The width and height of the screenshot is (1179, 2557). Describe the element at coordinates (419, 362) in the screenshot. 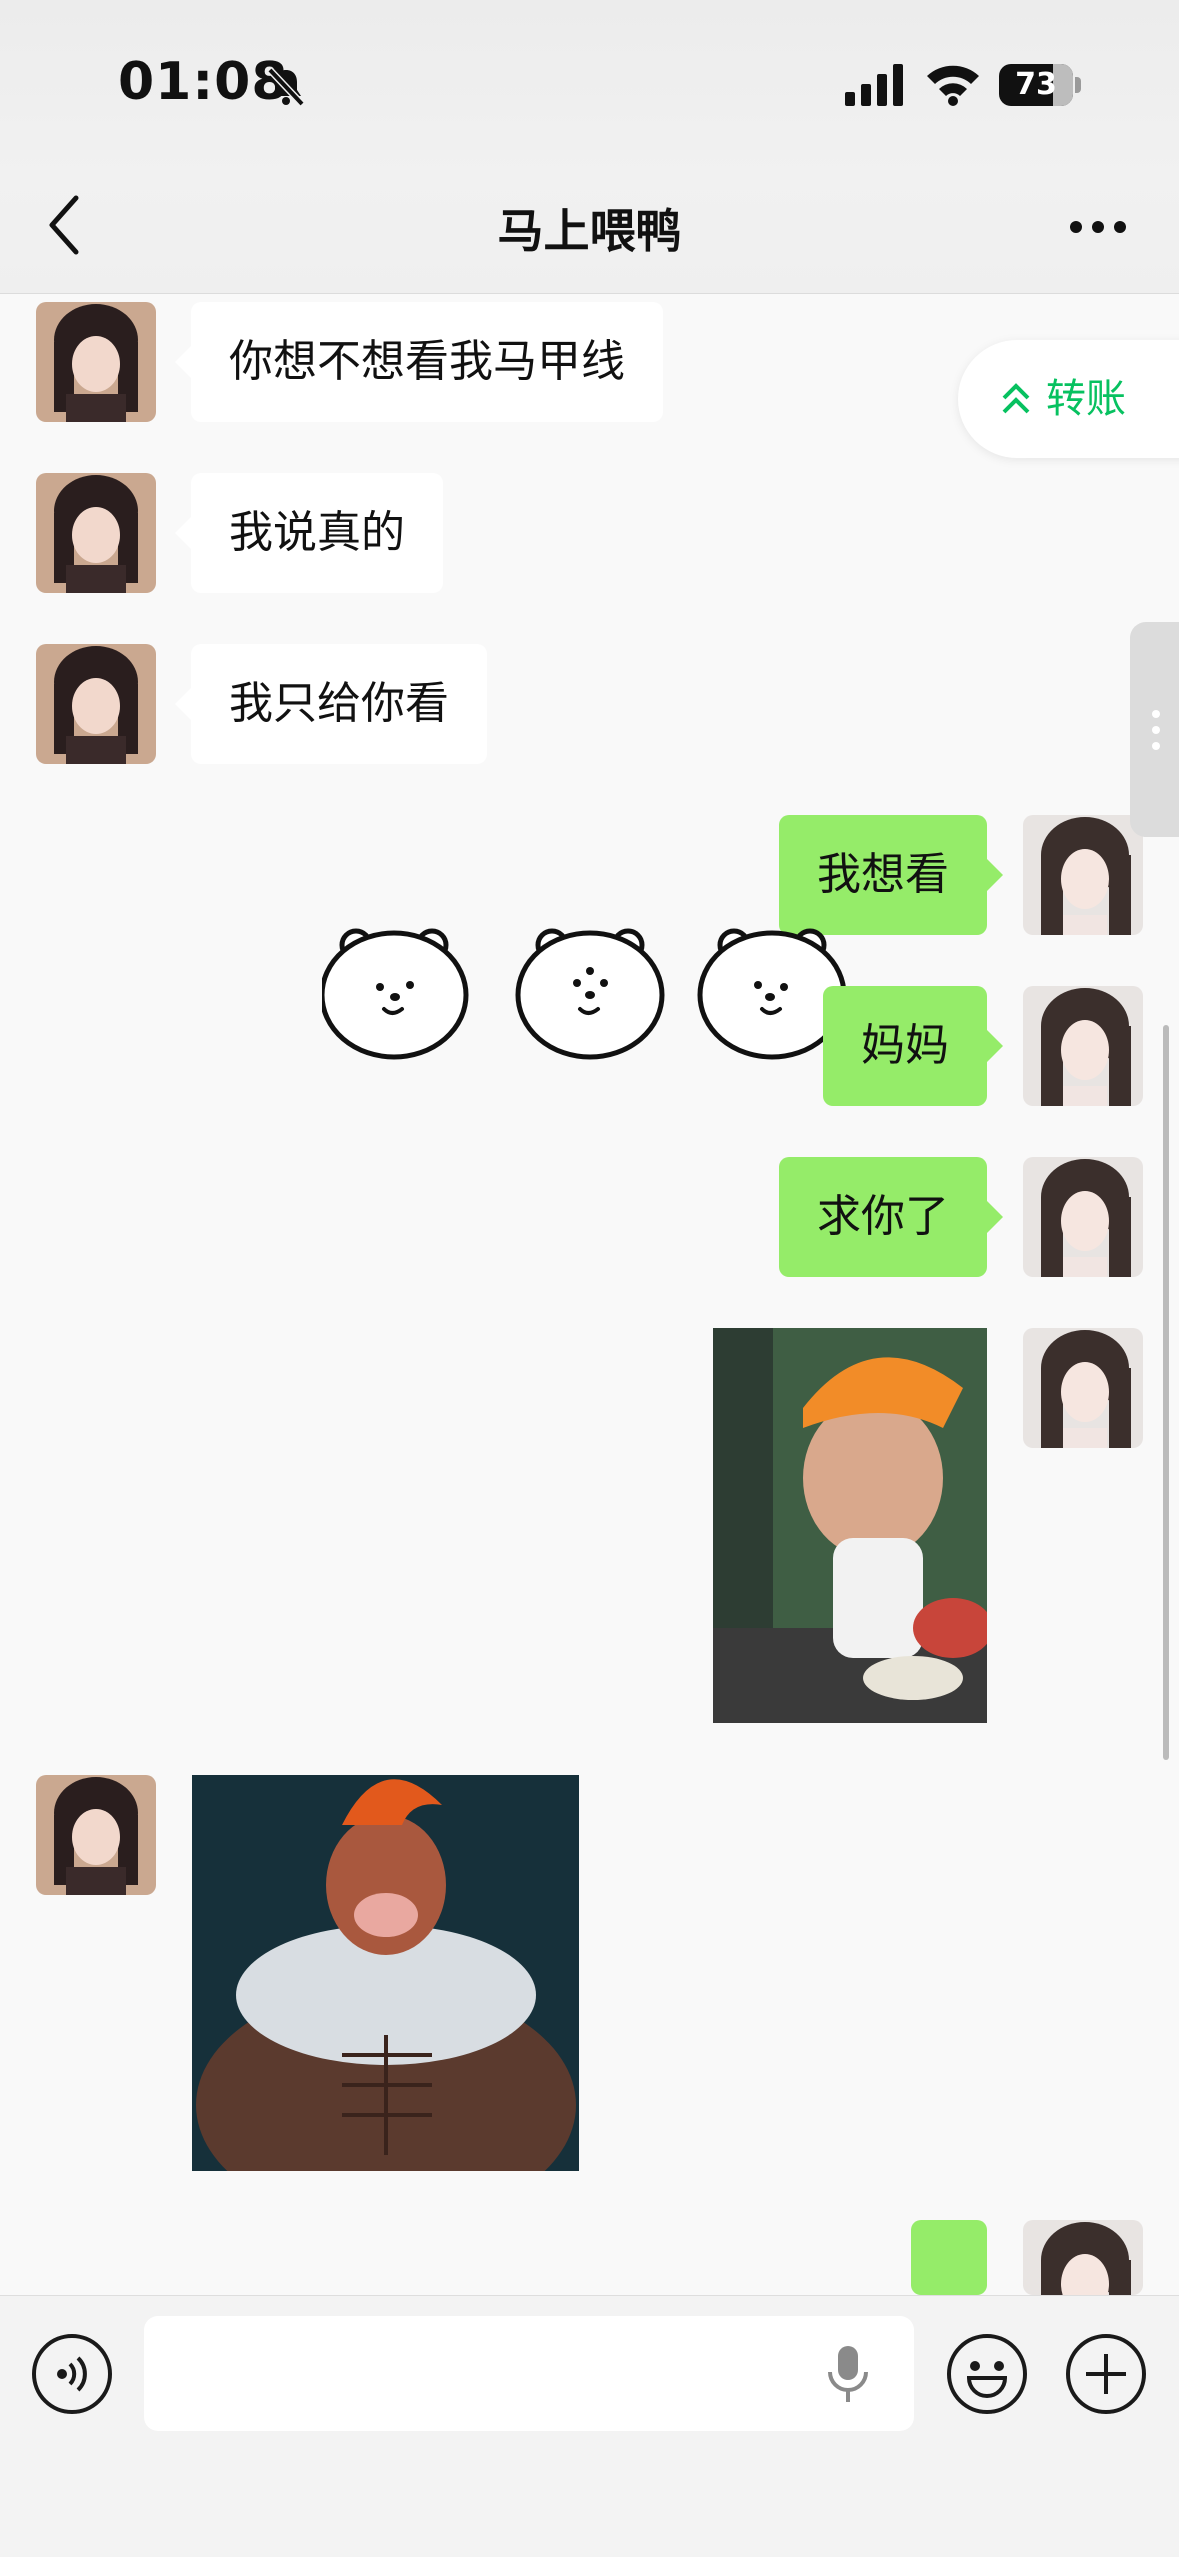

I see `incoming-message: 你想不想看我马甲线` at that location.